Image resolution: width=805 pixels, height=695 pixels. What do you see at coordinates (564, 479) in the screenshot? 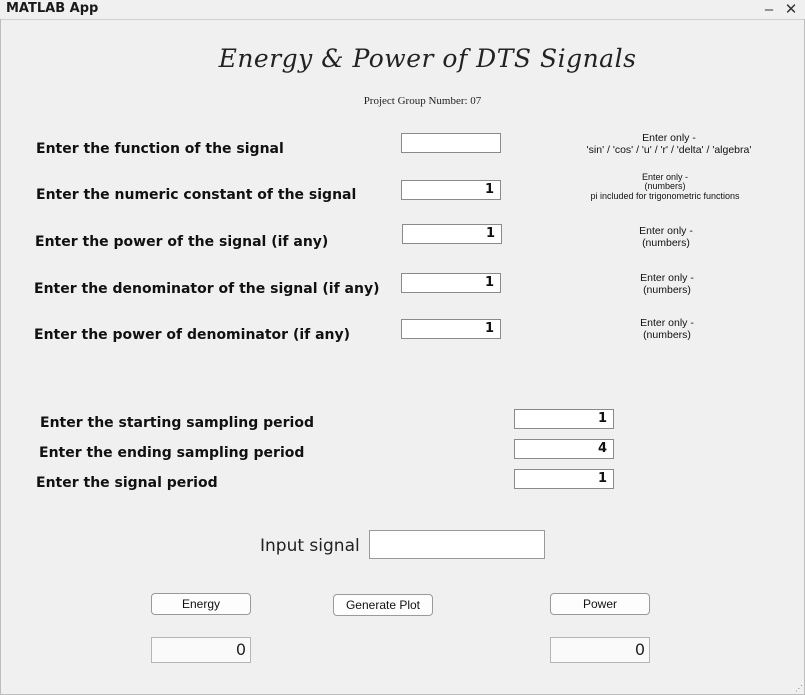
I see `signal-period-input: 1` at bounding box center [564, 479].